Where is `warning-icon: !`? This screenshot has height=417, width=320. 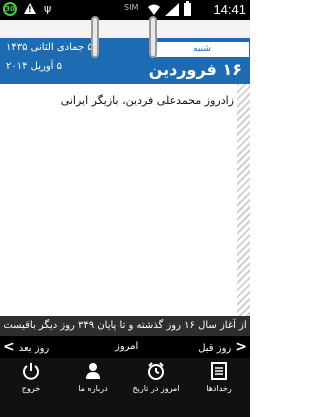
warning-icon: ! is located at coordinates (30, 8).